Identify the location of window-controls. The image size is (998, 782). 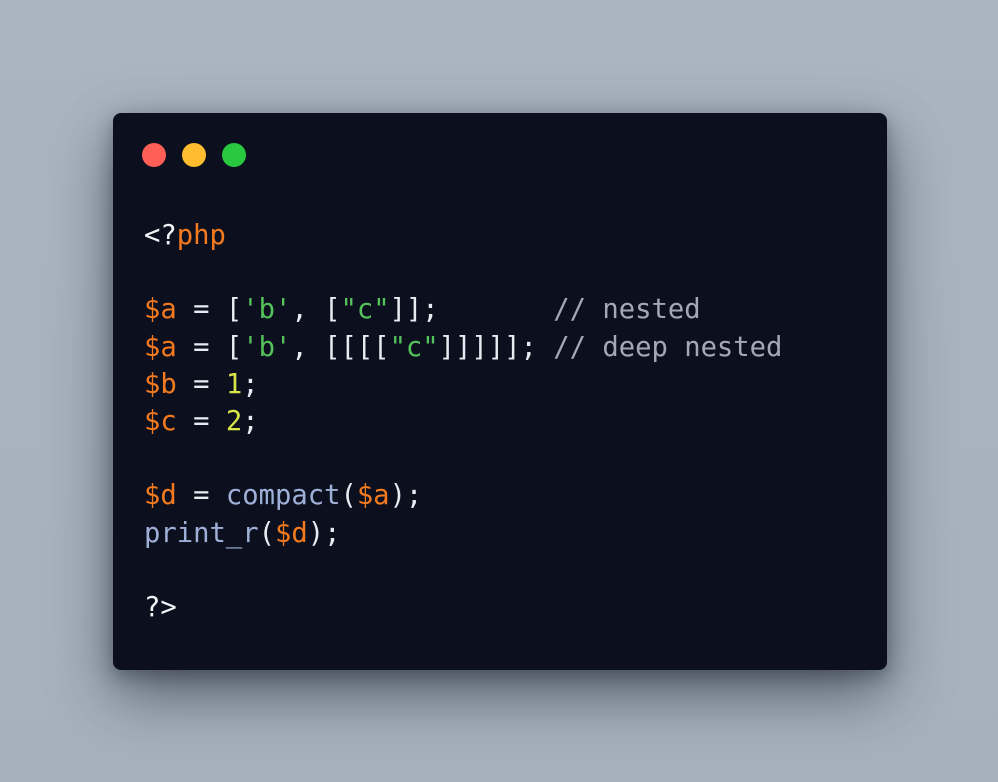
(194, 155).